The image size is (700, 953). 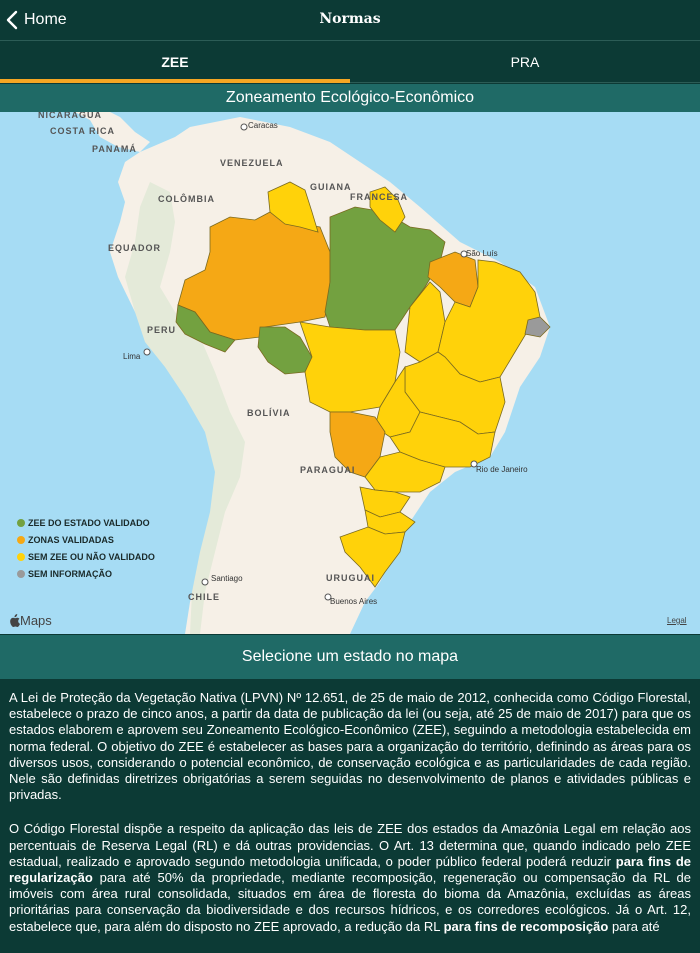 I want to click on legend-label: SEM INFORMAÇÃO, so click(x=70, y=573).